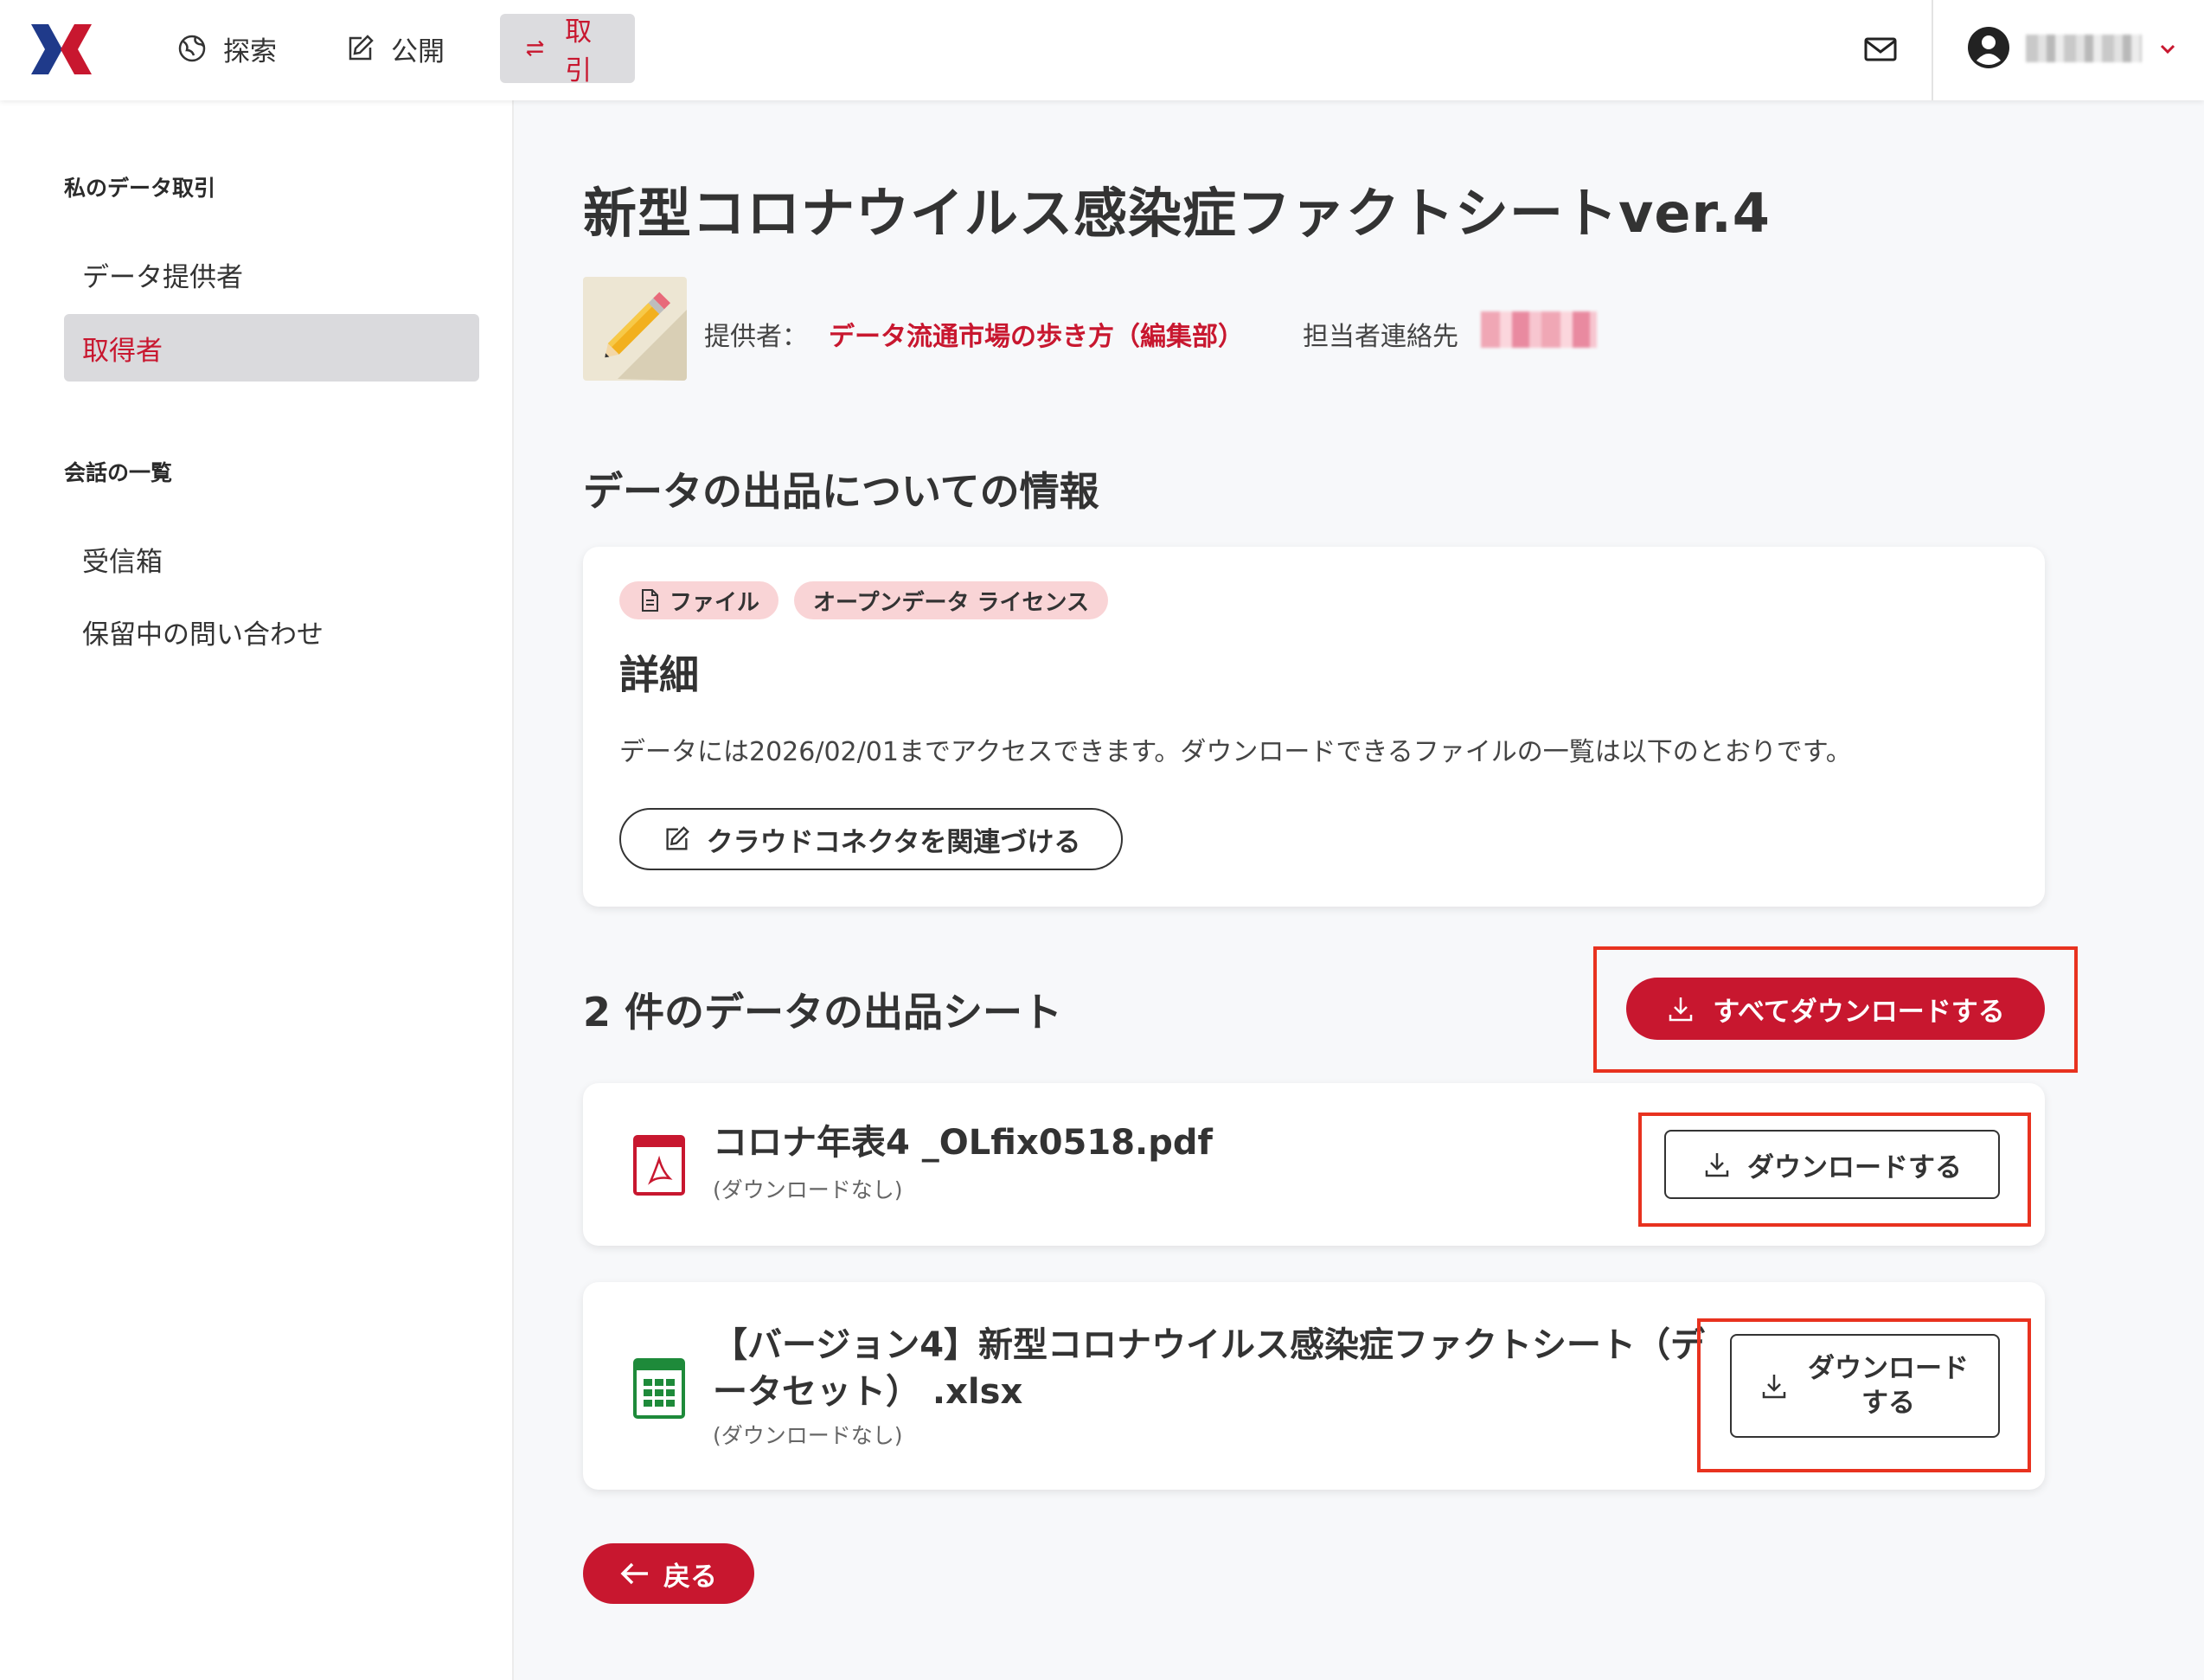 This screenshot has height=1680, width=2204. What do you see at coordinates (140, 188) in the screenshot?
I see `sidebar-section-my-trades: 私のデータ取引` at bounding box center [140, 188].